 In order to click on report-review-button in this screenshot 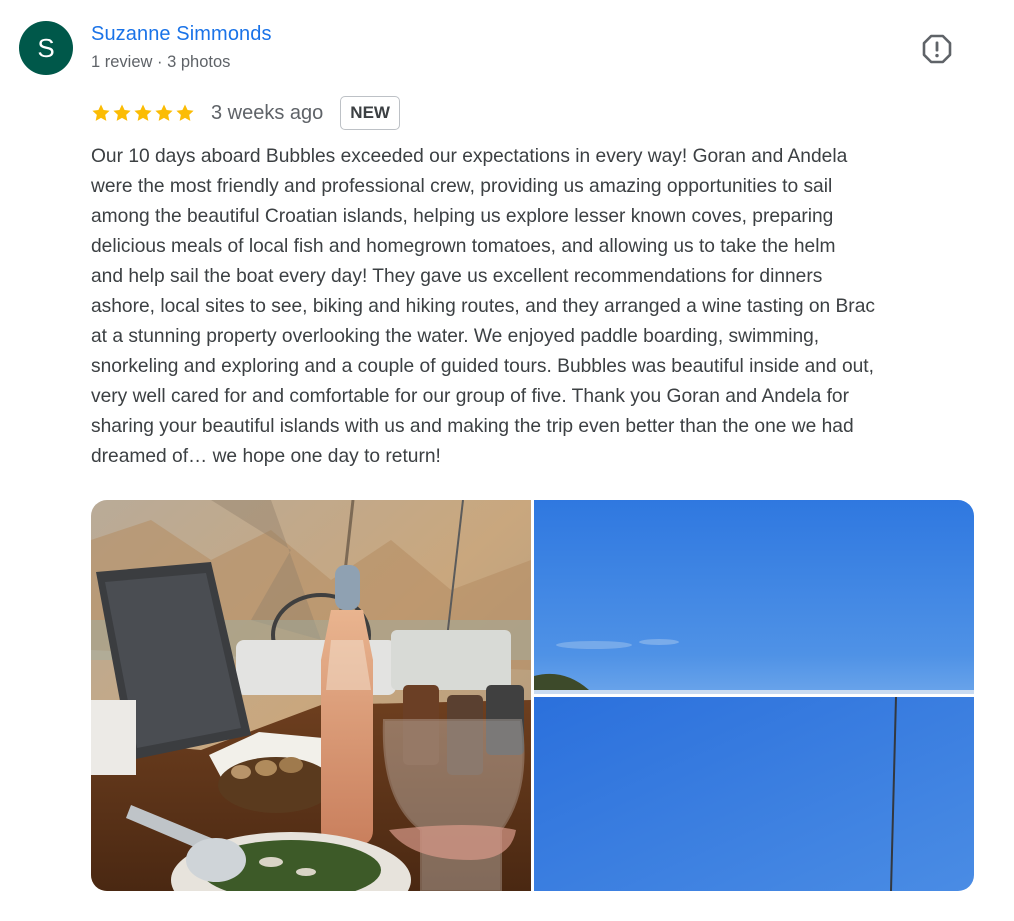, I will do `click(937, 51)`.